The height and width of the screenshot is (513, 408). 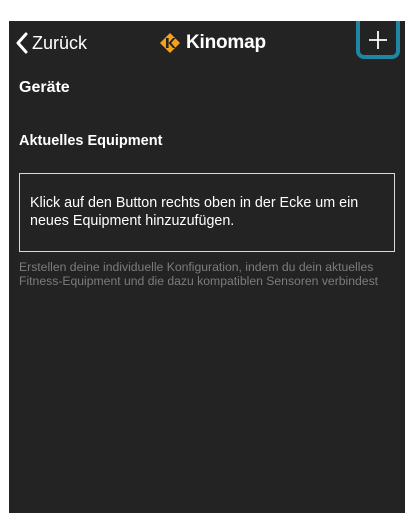 I want to click on current-equipment-heading: Aktuelles Equipment, so click(x=91, y=141).